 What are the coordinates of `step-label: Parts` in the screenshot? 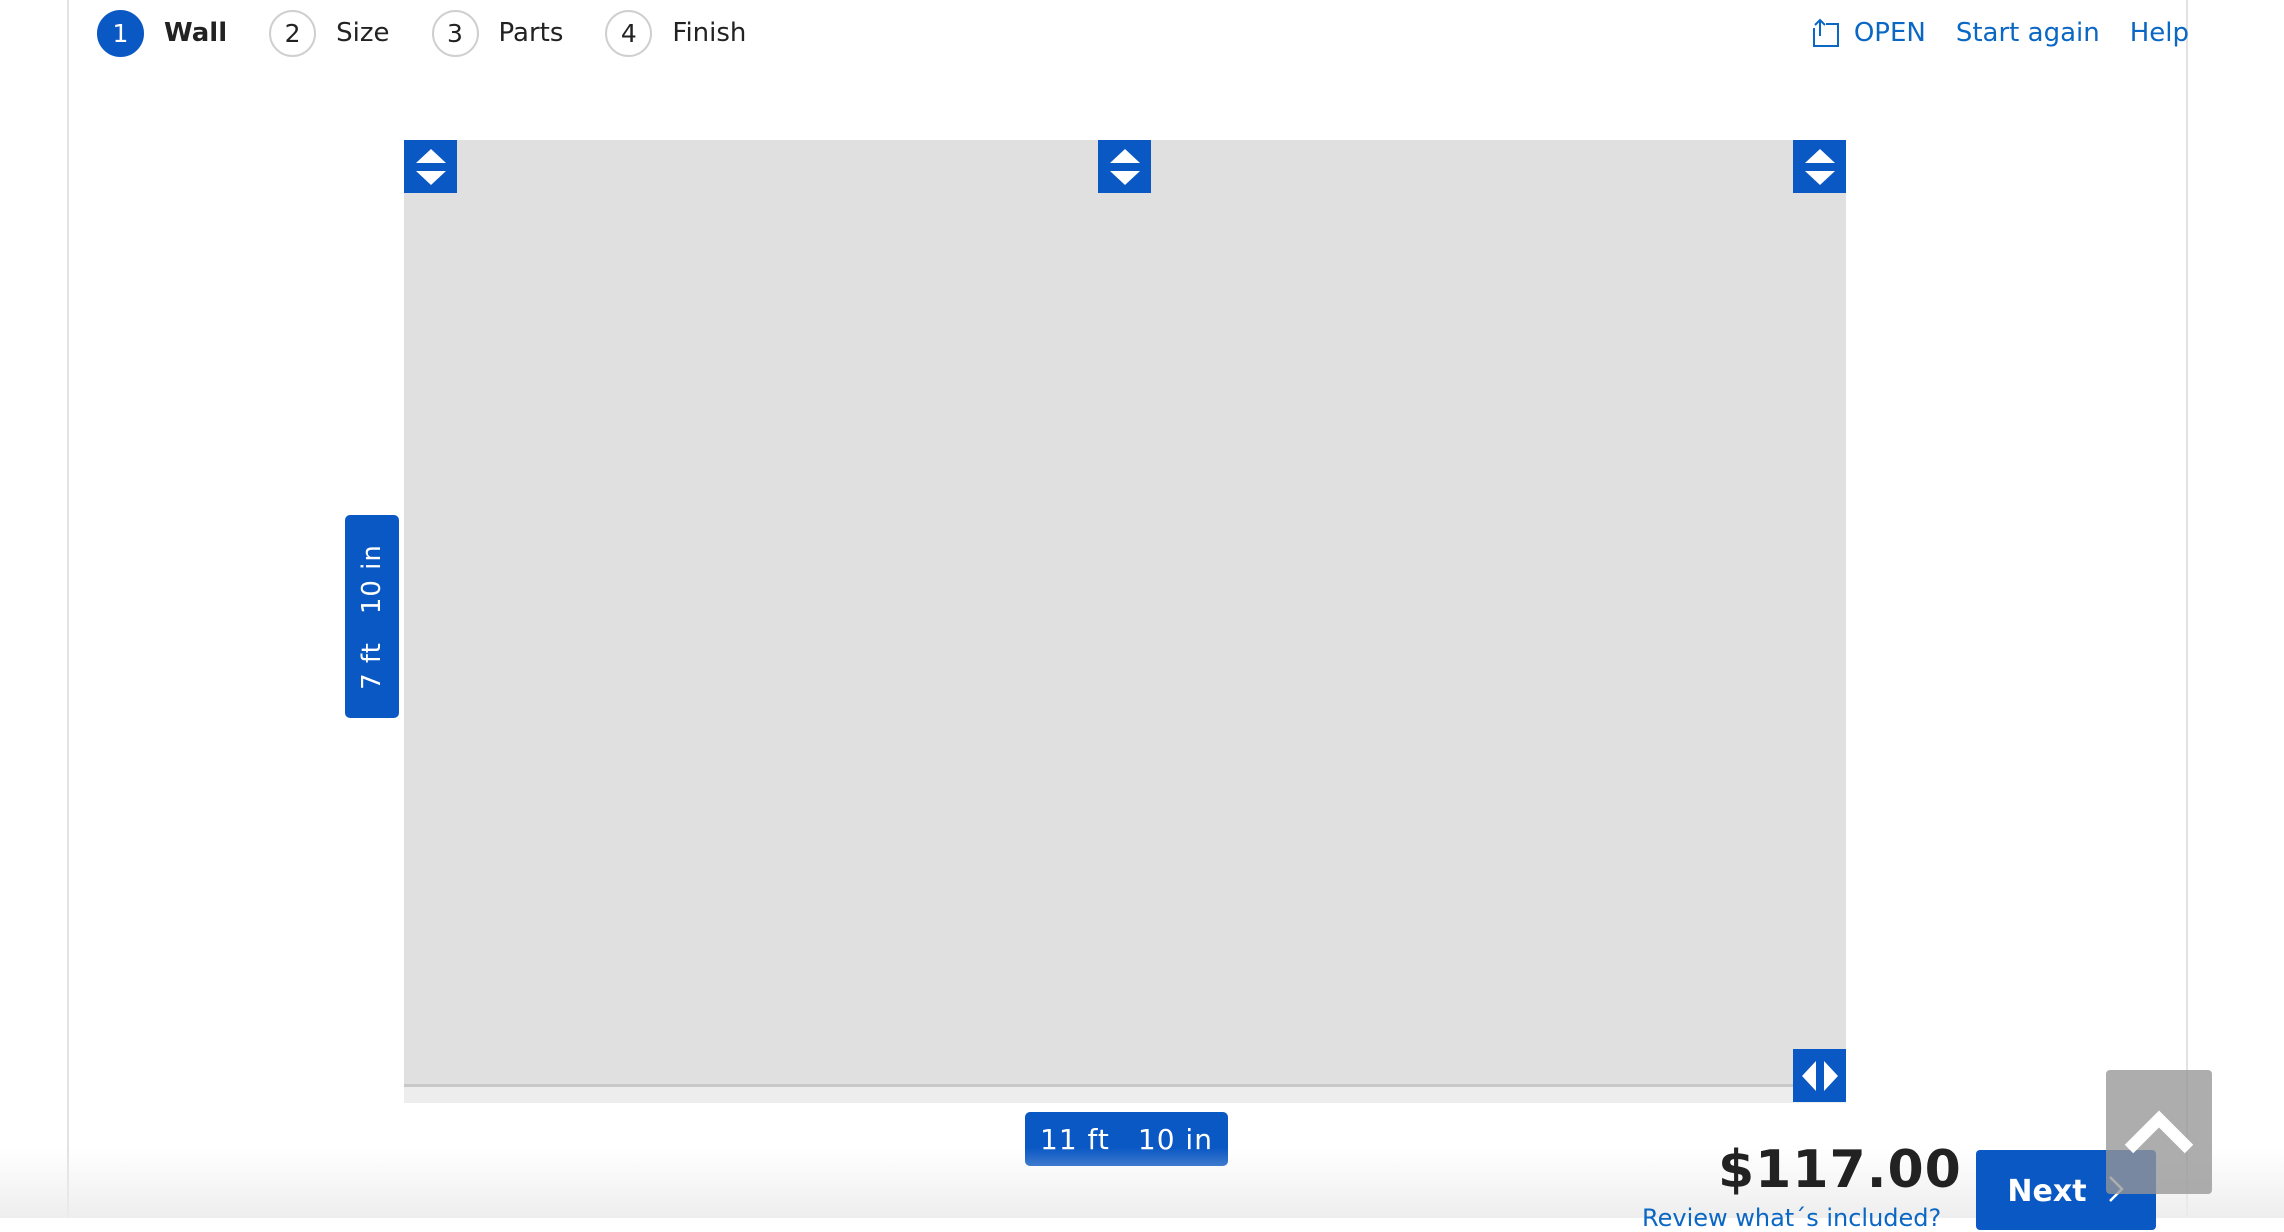 It's located at (531, 33).